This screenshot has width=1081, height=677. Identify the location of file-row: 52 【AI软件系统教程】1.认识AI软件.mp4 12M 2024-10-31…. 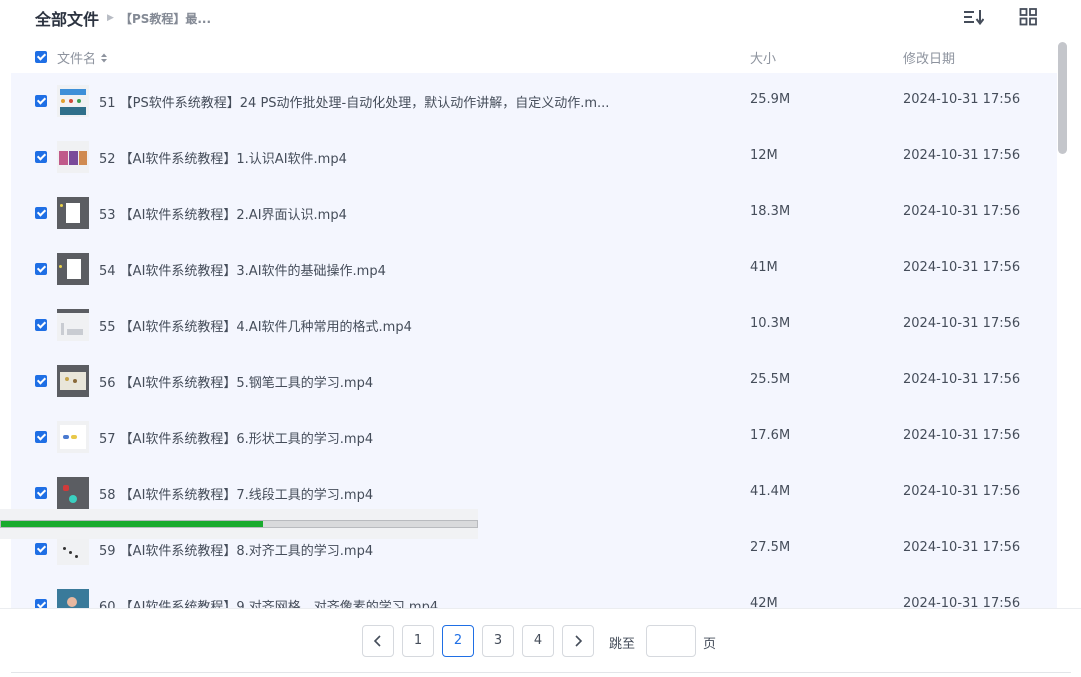
(534, 157).